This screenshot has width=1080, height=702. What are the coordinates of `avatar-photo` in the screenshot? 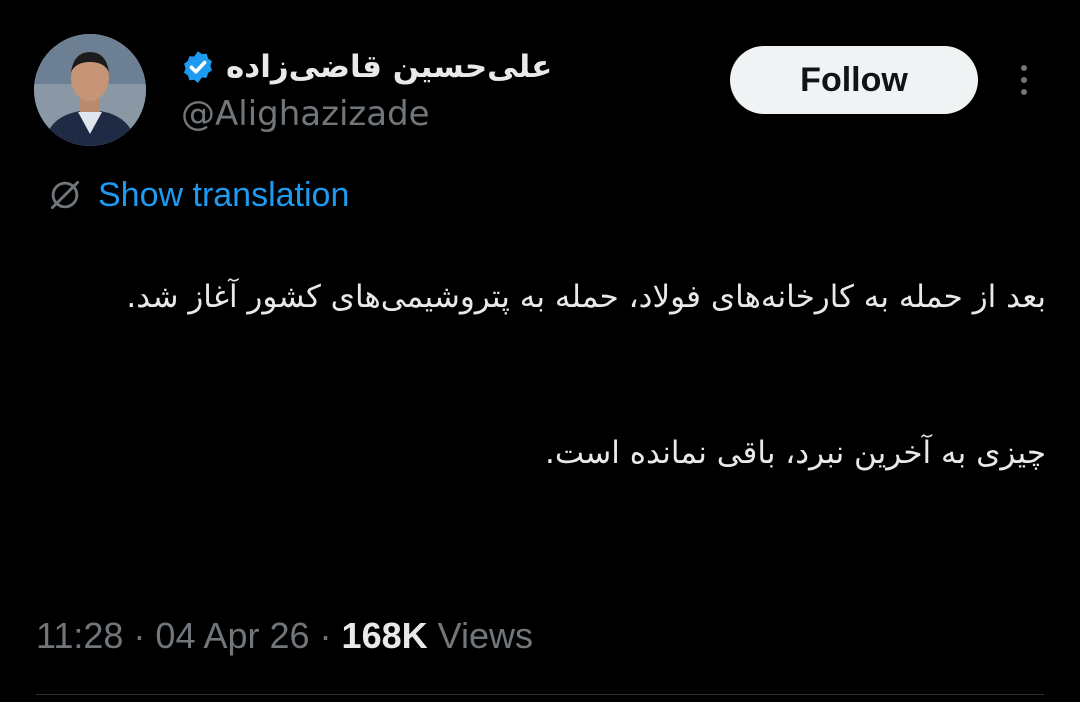 It's located at (90, 90).